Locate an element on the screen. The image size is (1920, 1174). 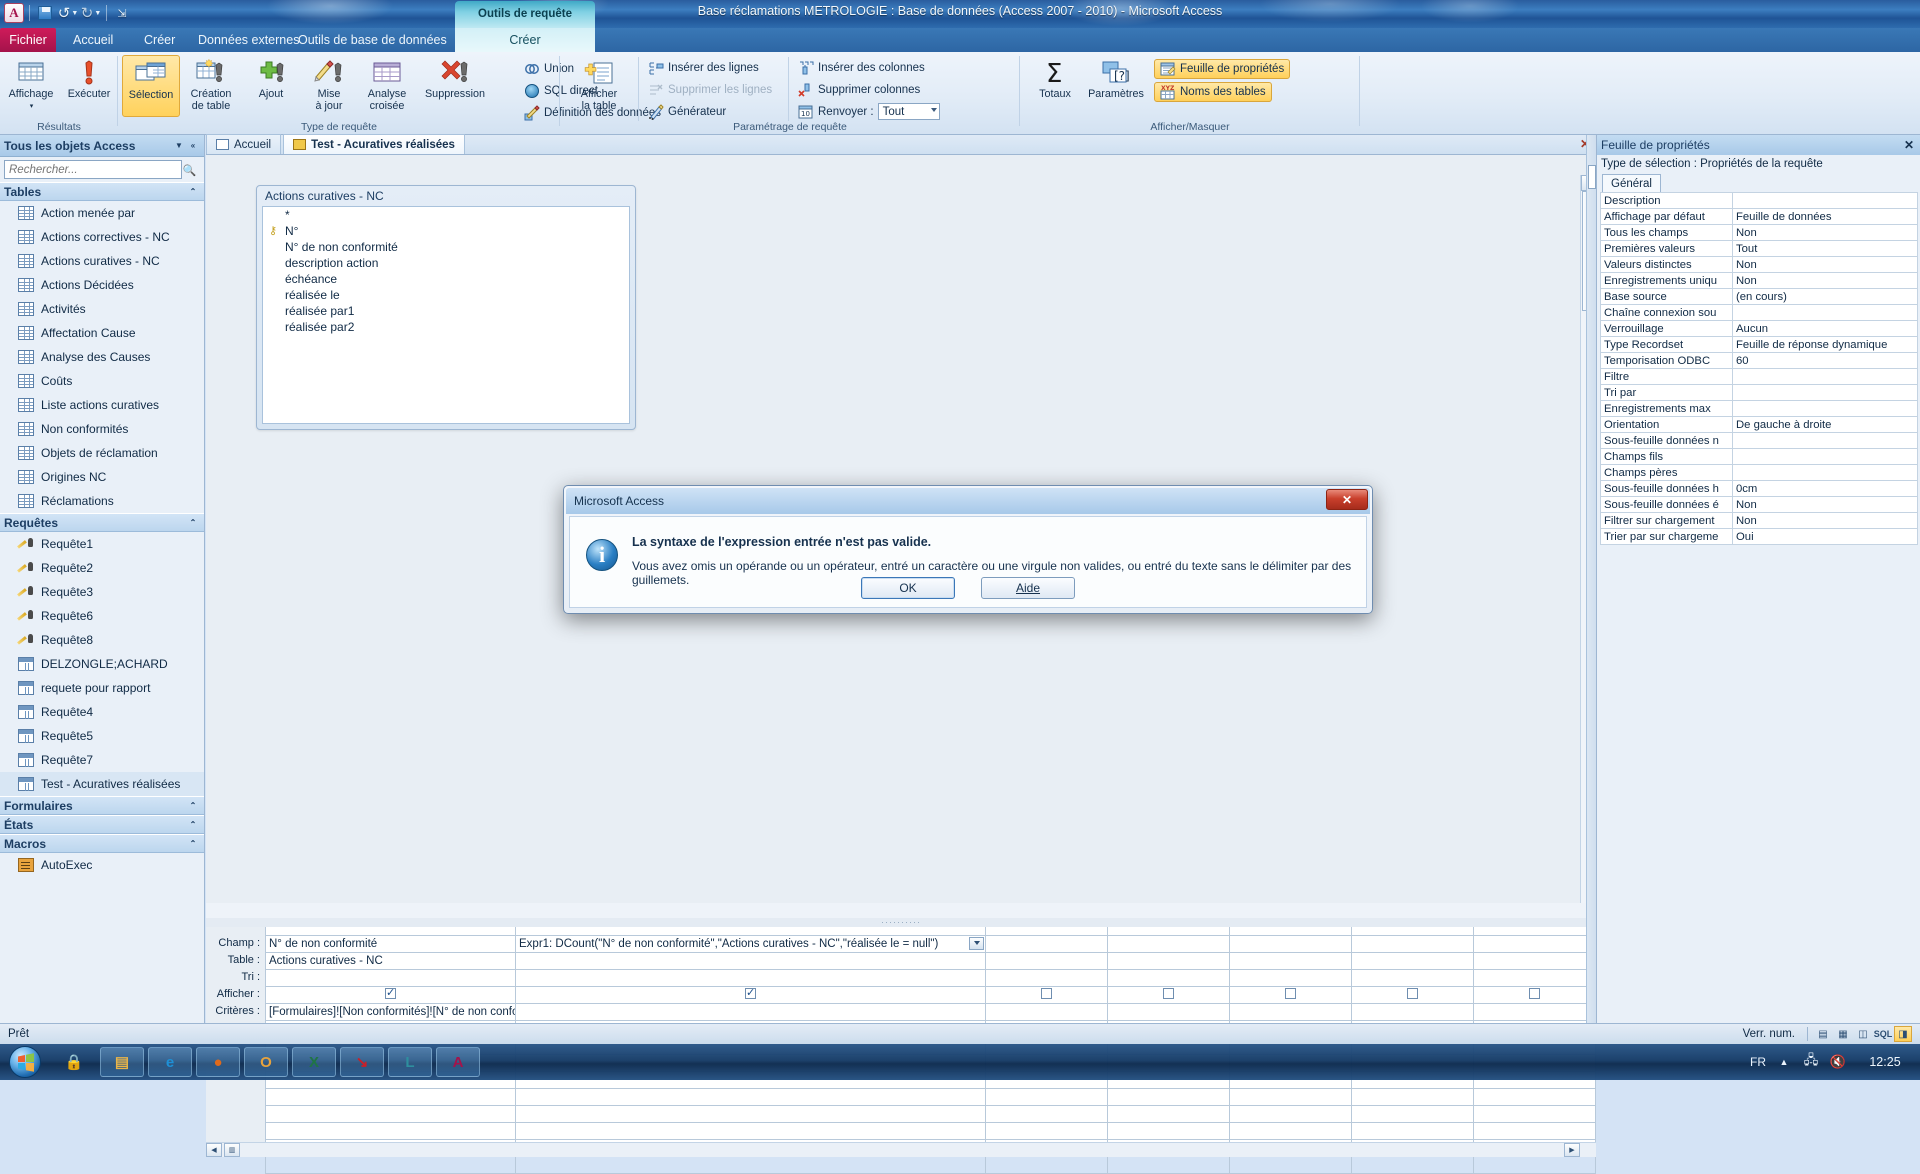
toggle-feuille-de-proprietes: Feuille de propriétés is located at coordinates (1222, 69).